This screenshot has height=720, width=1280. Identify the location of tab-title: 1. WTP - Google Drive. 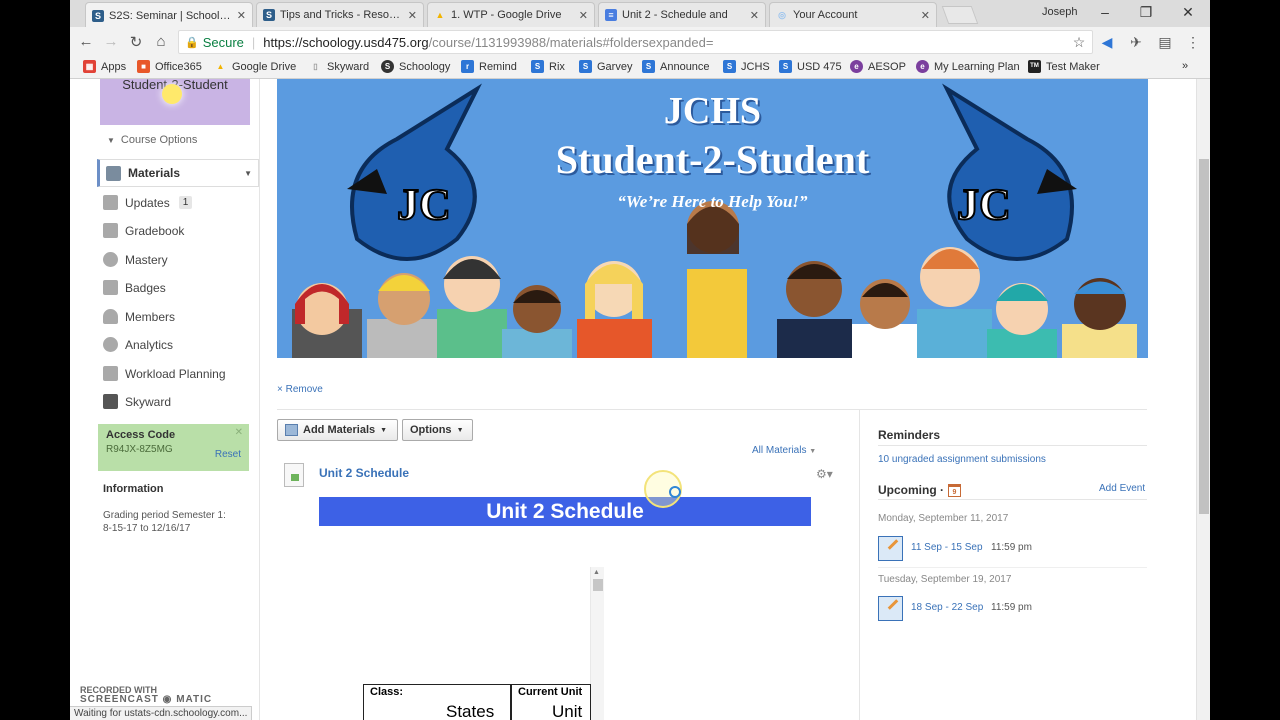
(506, 15).